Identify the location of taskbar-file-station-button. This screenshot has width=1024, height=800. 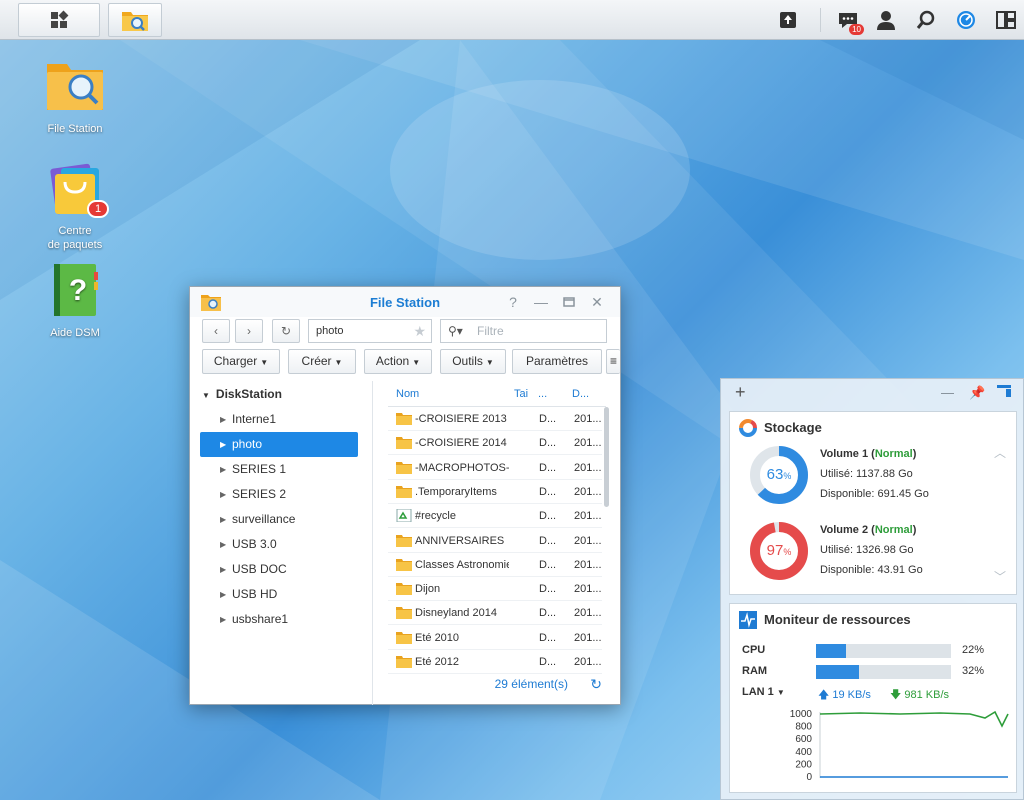
(135, 20).